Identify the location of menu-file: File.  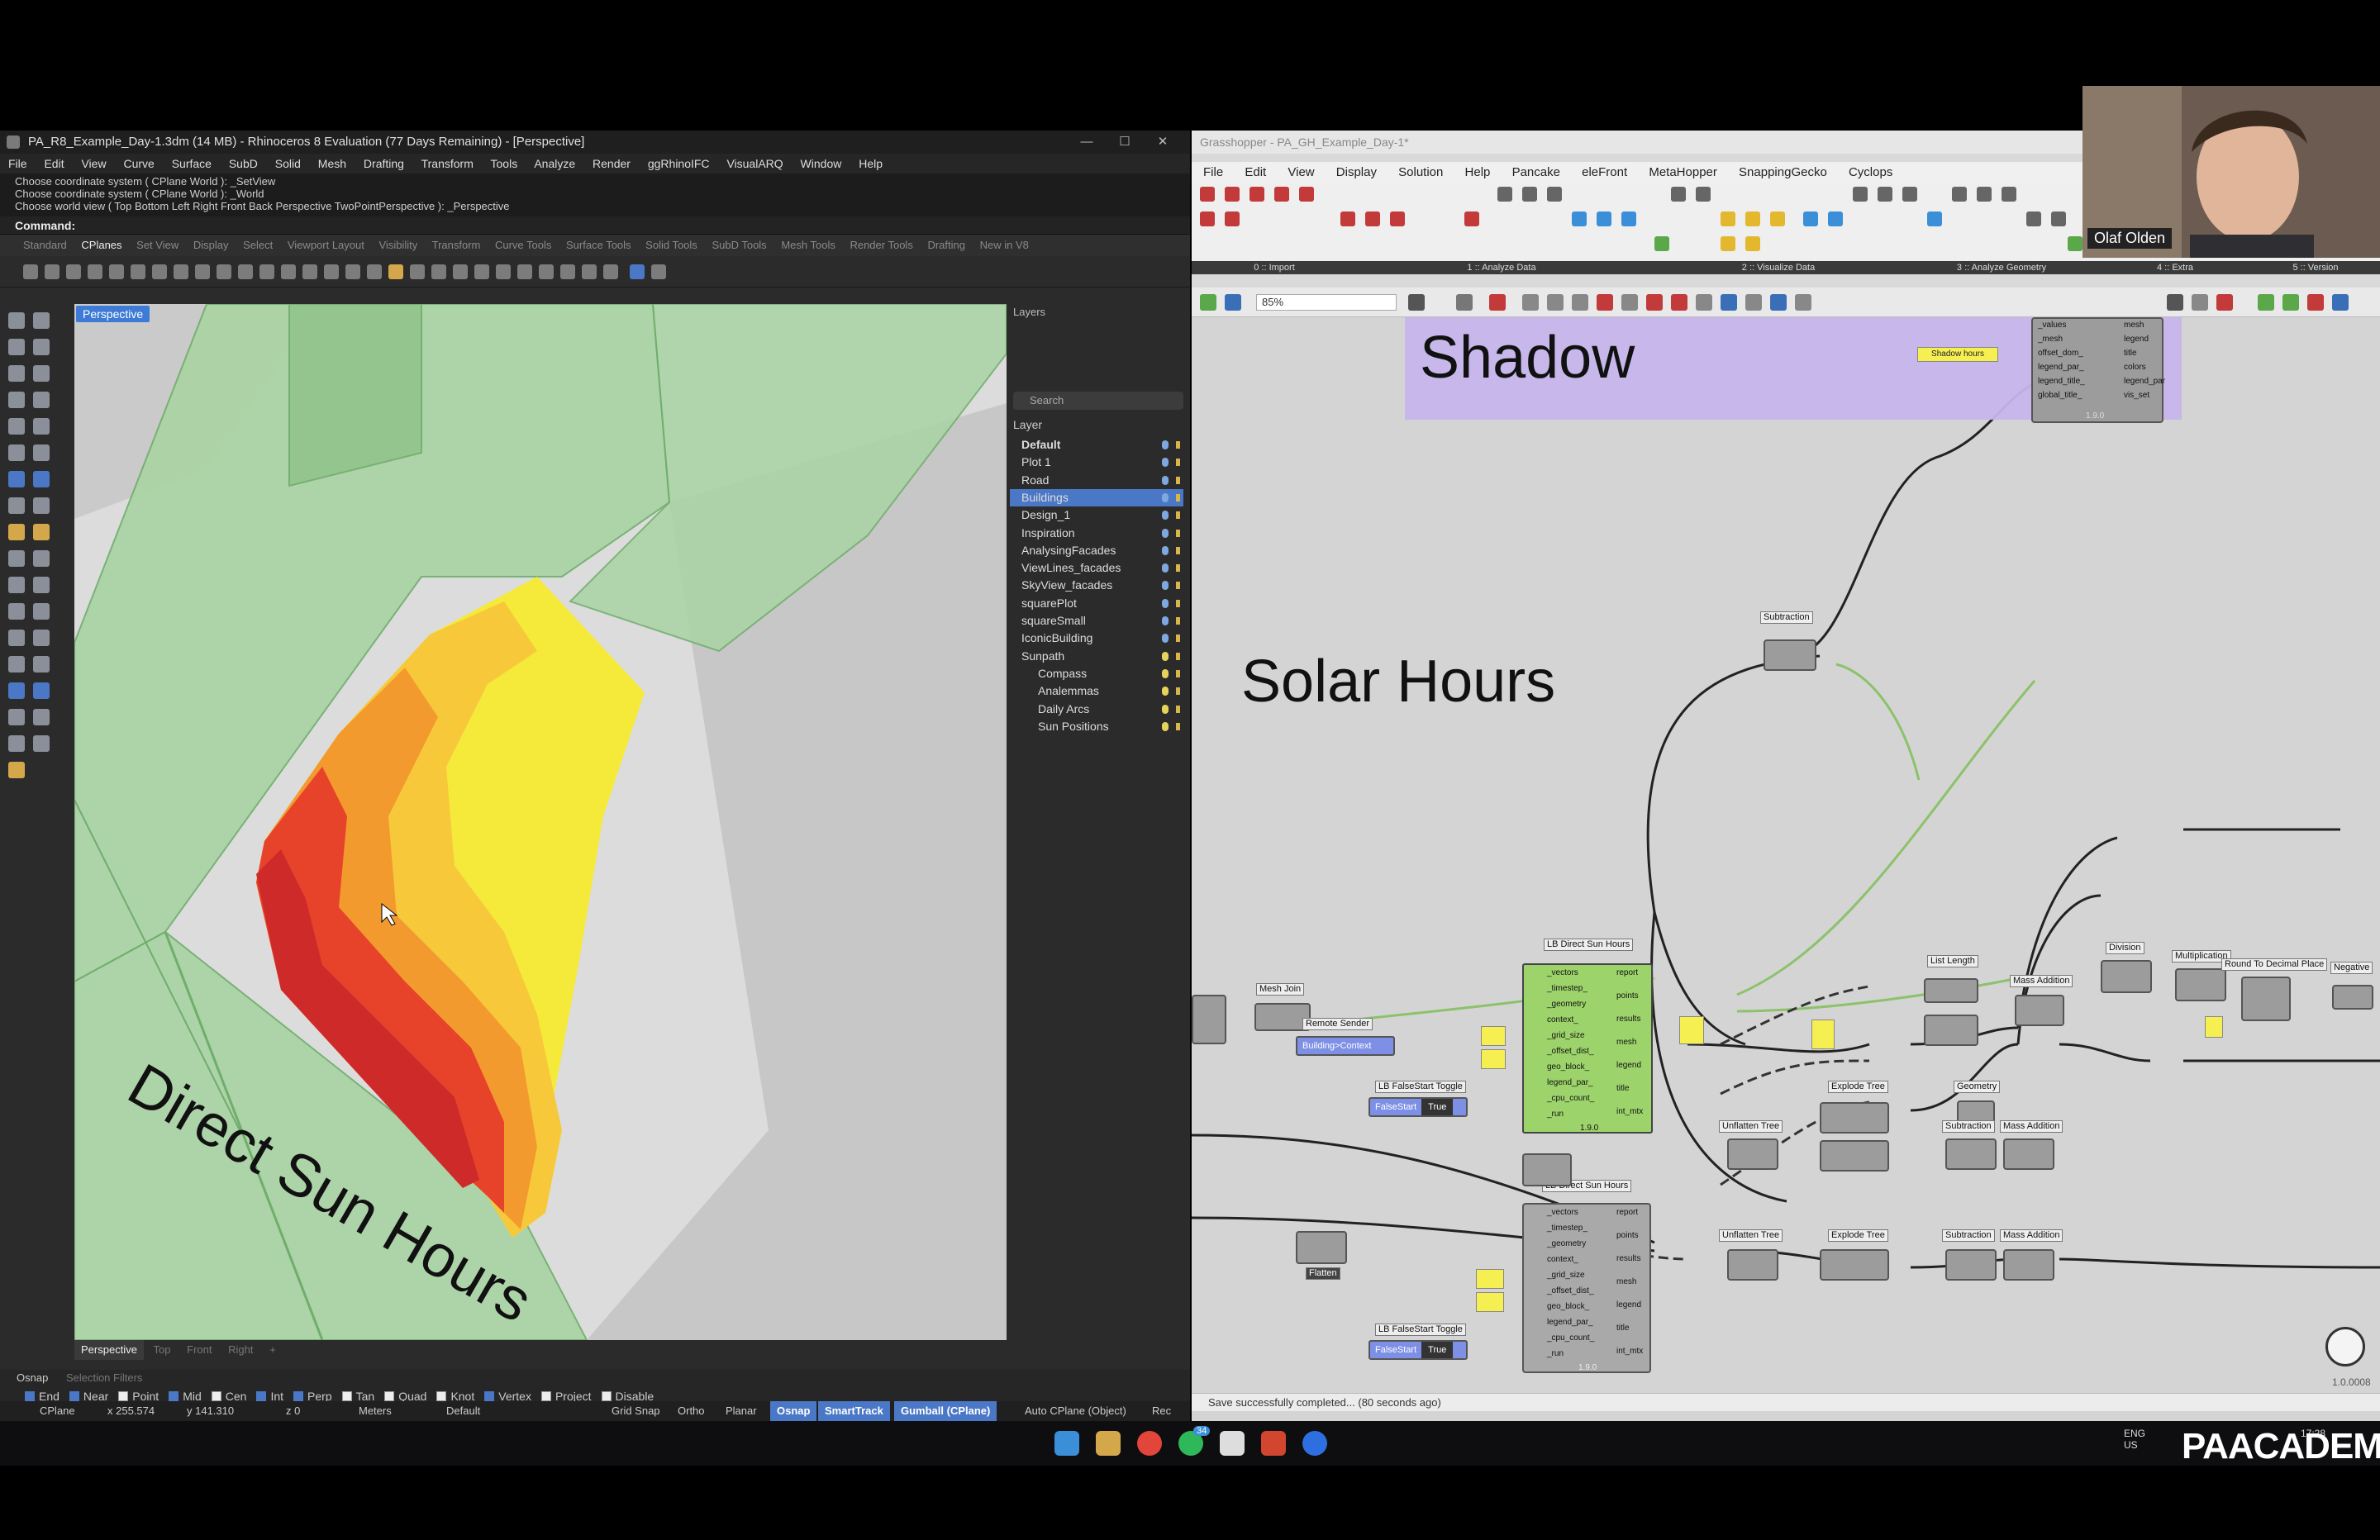
(17, 163).